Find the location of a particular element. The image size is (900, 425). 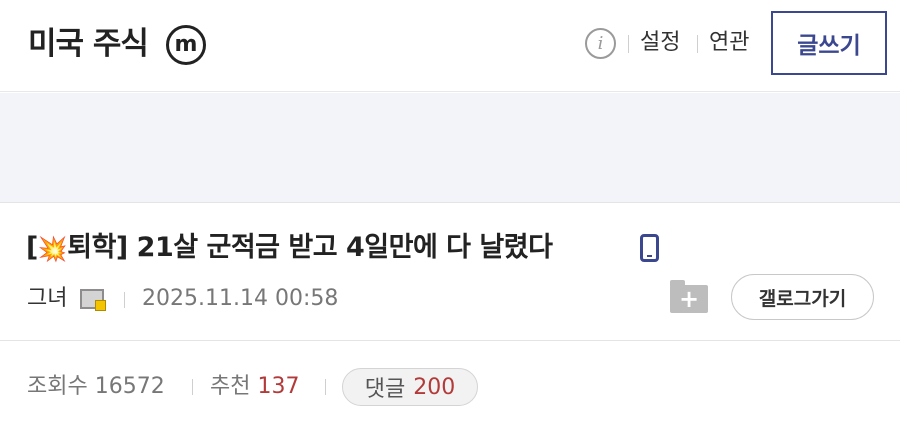

minor-gallery-badge-icon: m is located at coordinates (186, 45).